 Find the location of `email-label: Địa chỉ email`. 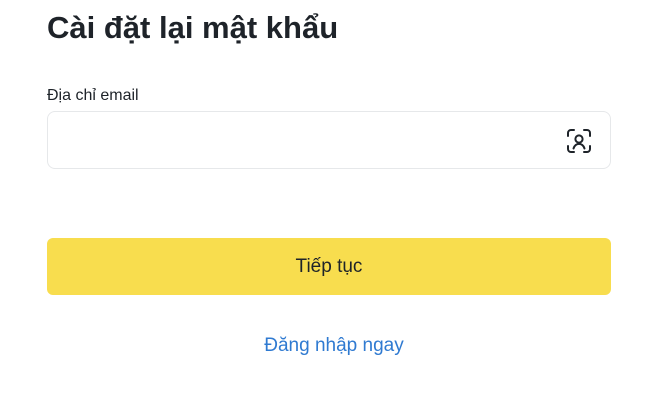

email-label: Địa chỉ email is located at coordinates (93, 95).